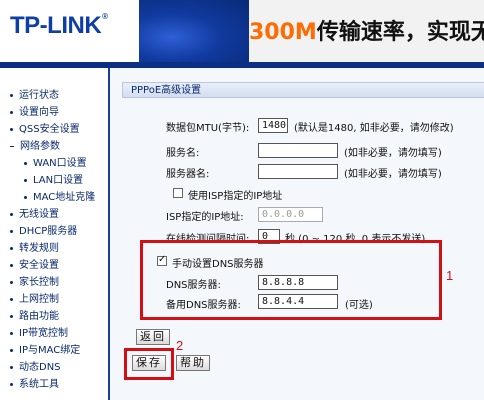 The image size is (484, 400). What do you see at coordinates (393, 174) in the screenshot?
I see `server-name-hint: (如非必要，请勿填写)` at bounding box center [393, 174].